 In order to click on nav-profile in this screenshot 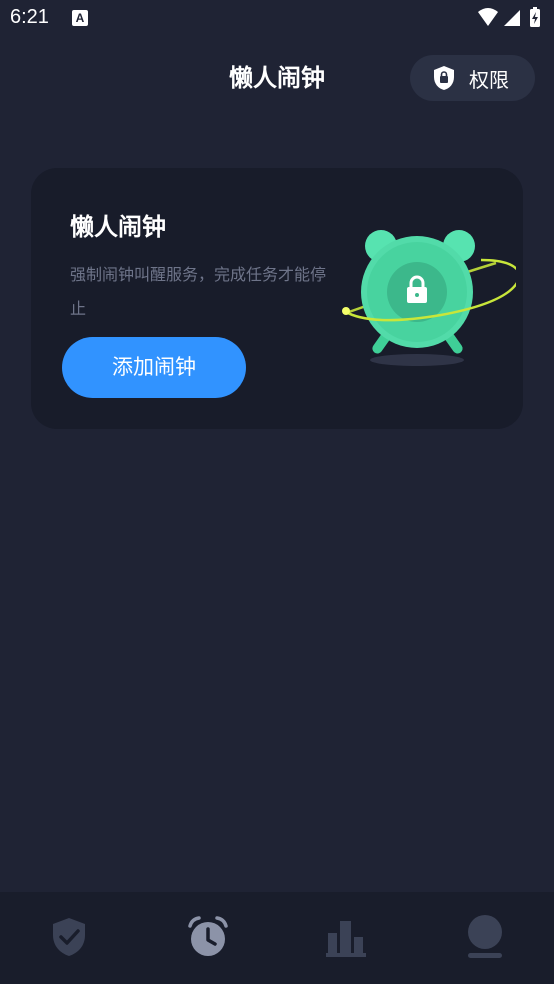, I will do `click(485, 937)`.